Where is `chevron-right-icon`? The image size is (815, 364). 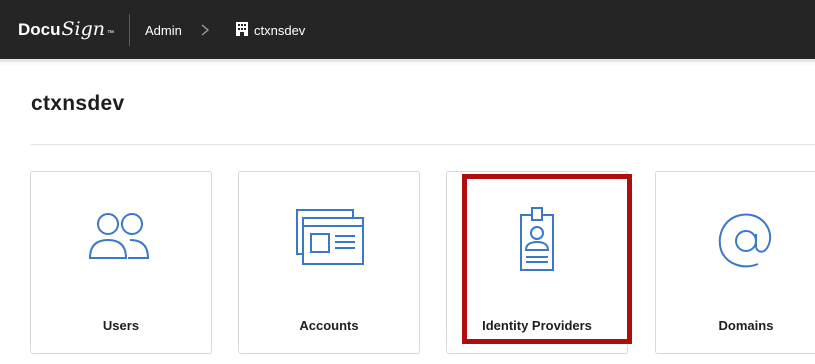 chevron-right-icon is located at coordinates (205, 30).